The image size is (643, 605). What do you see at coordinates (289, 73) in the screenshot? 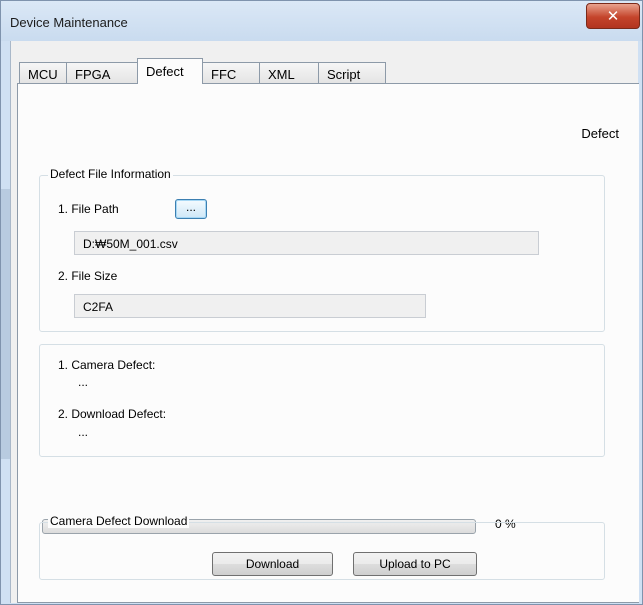
I see `tab-xml: XML` at bounding box center [289, 73].